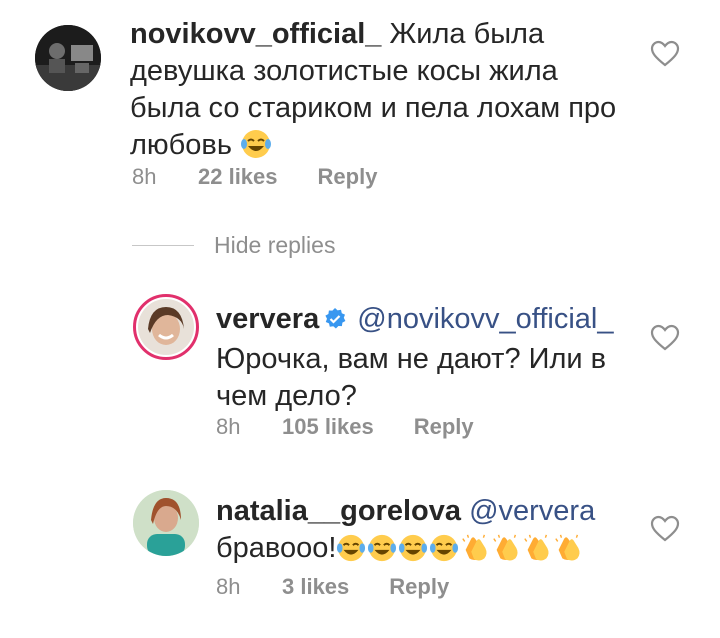 This screenshot has width=720, height=638. I want to click on comment-body: Юрочка, вам не дают? Или в, so click(411, 359).